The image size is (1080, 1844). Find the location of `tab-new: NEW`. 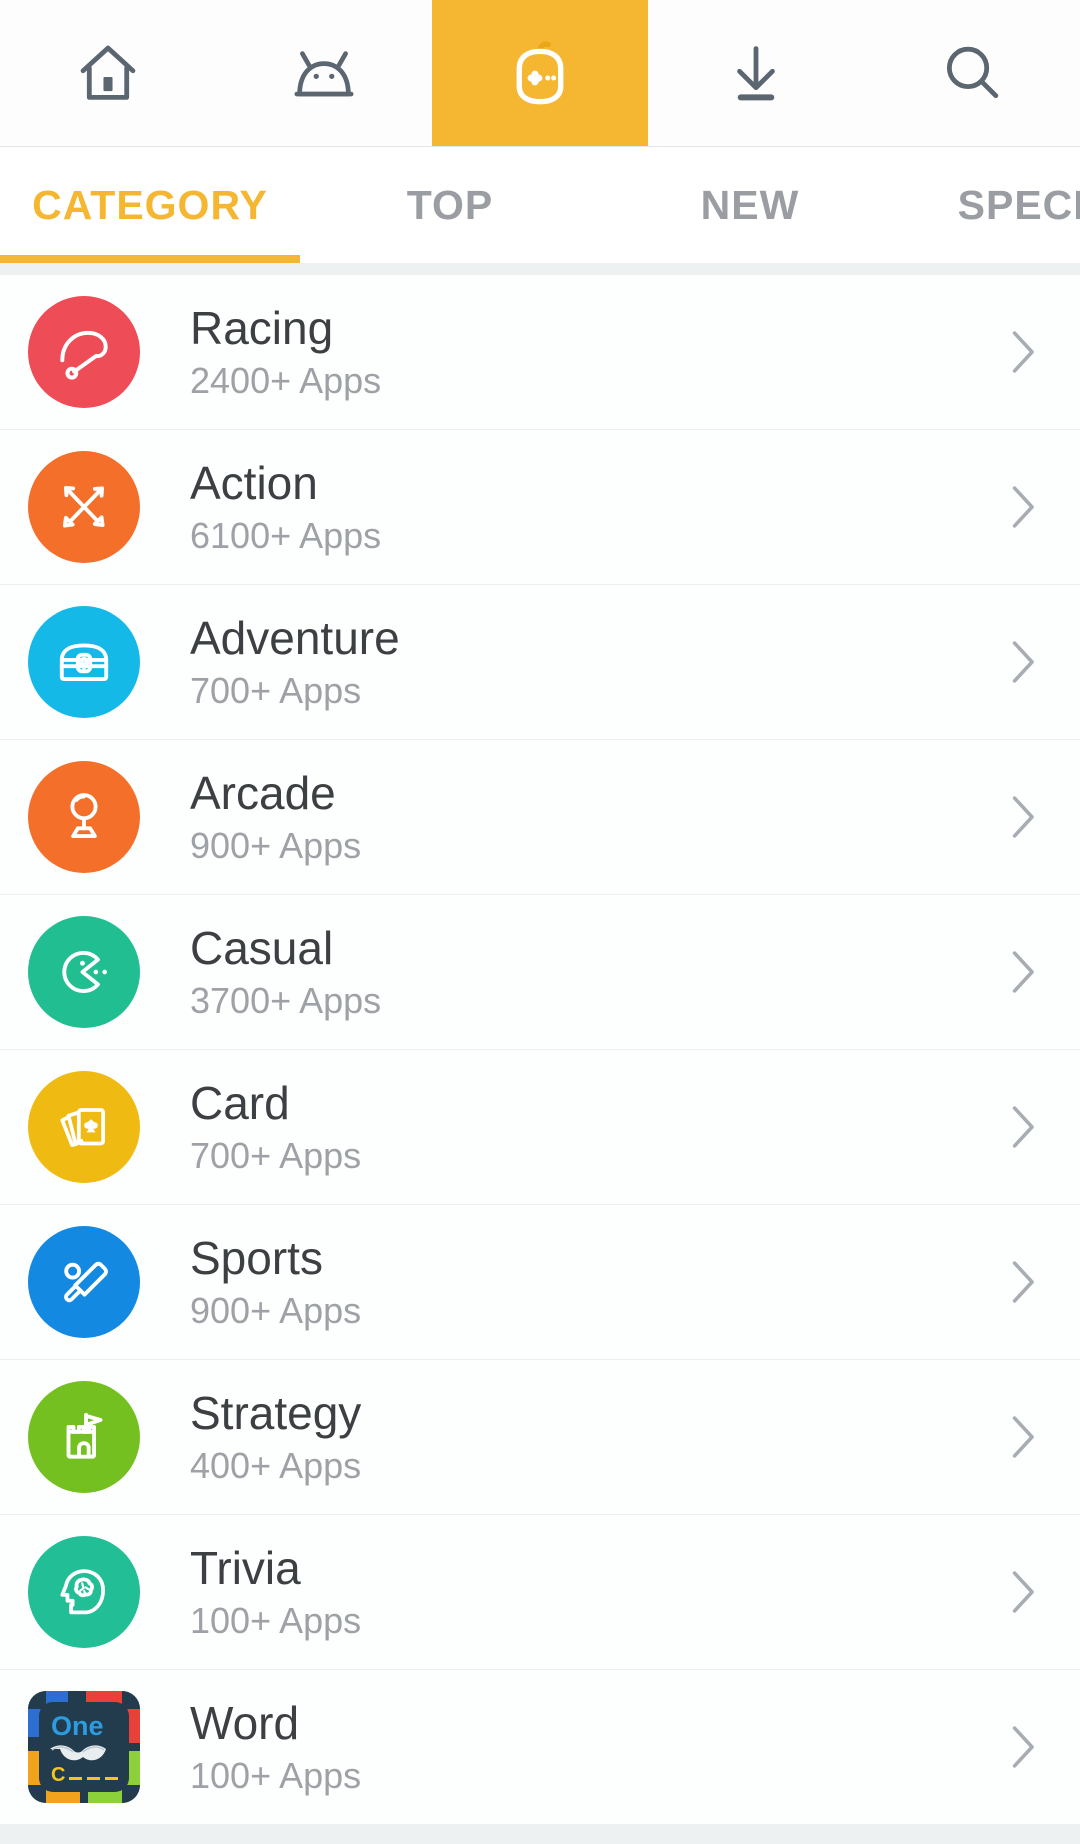

tab-new: NEW is located at coordinates (750, 205).